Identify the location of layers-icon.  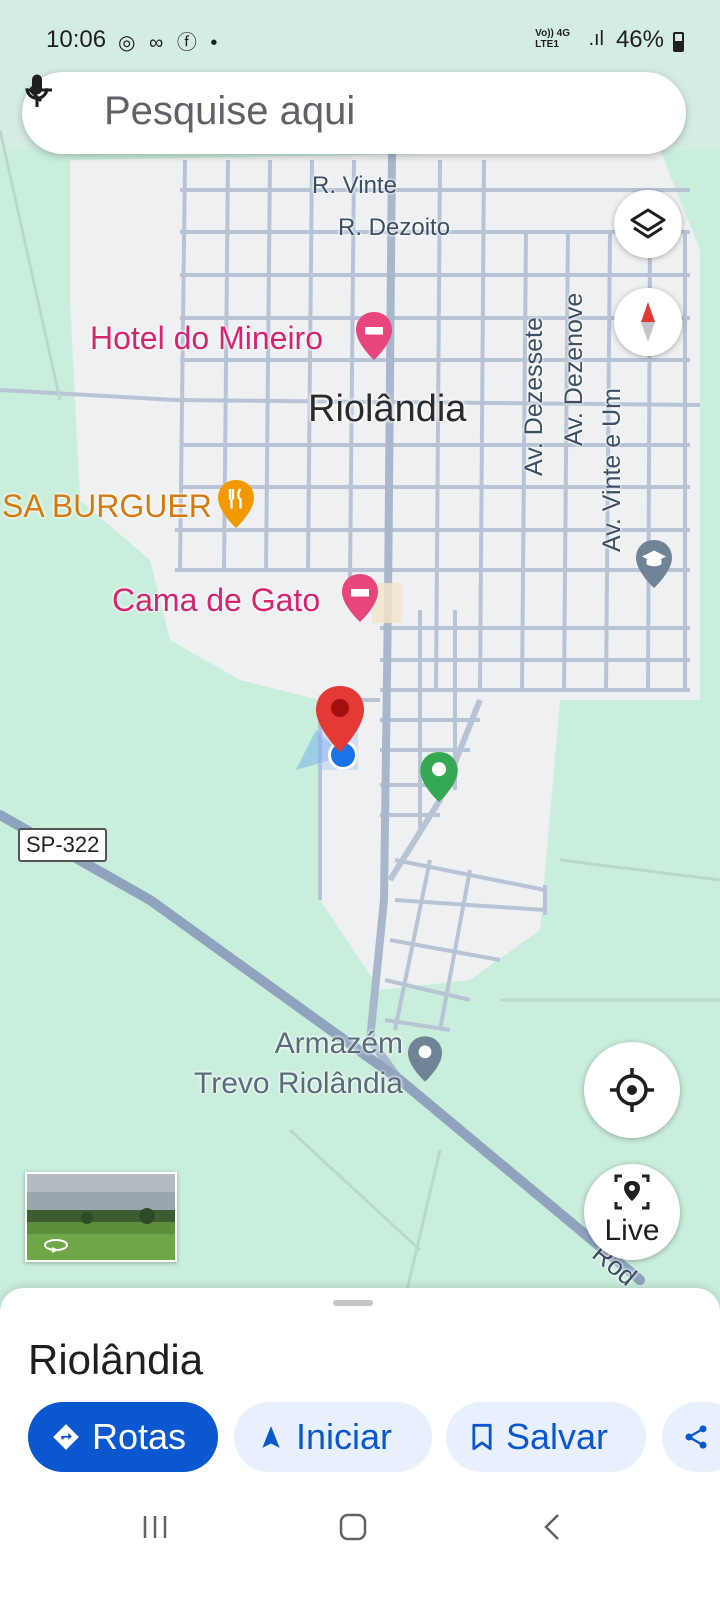
(648, 223).